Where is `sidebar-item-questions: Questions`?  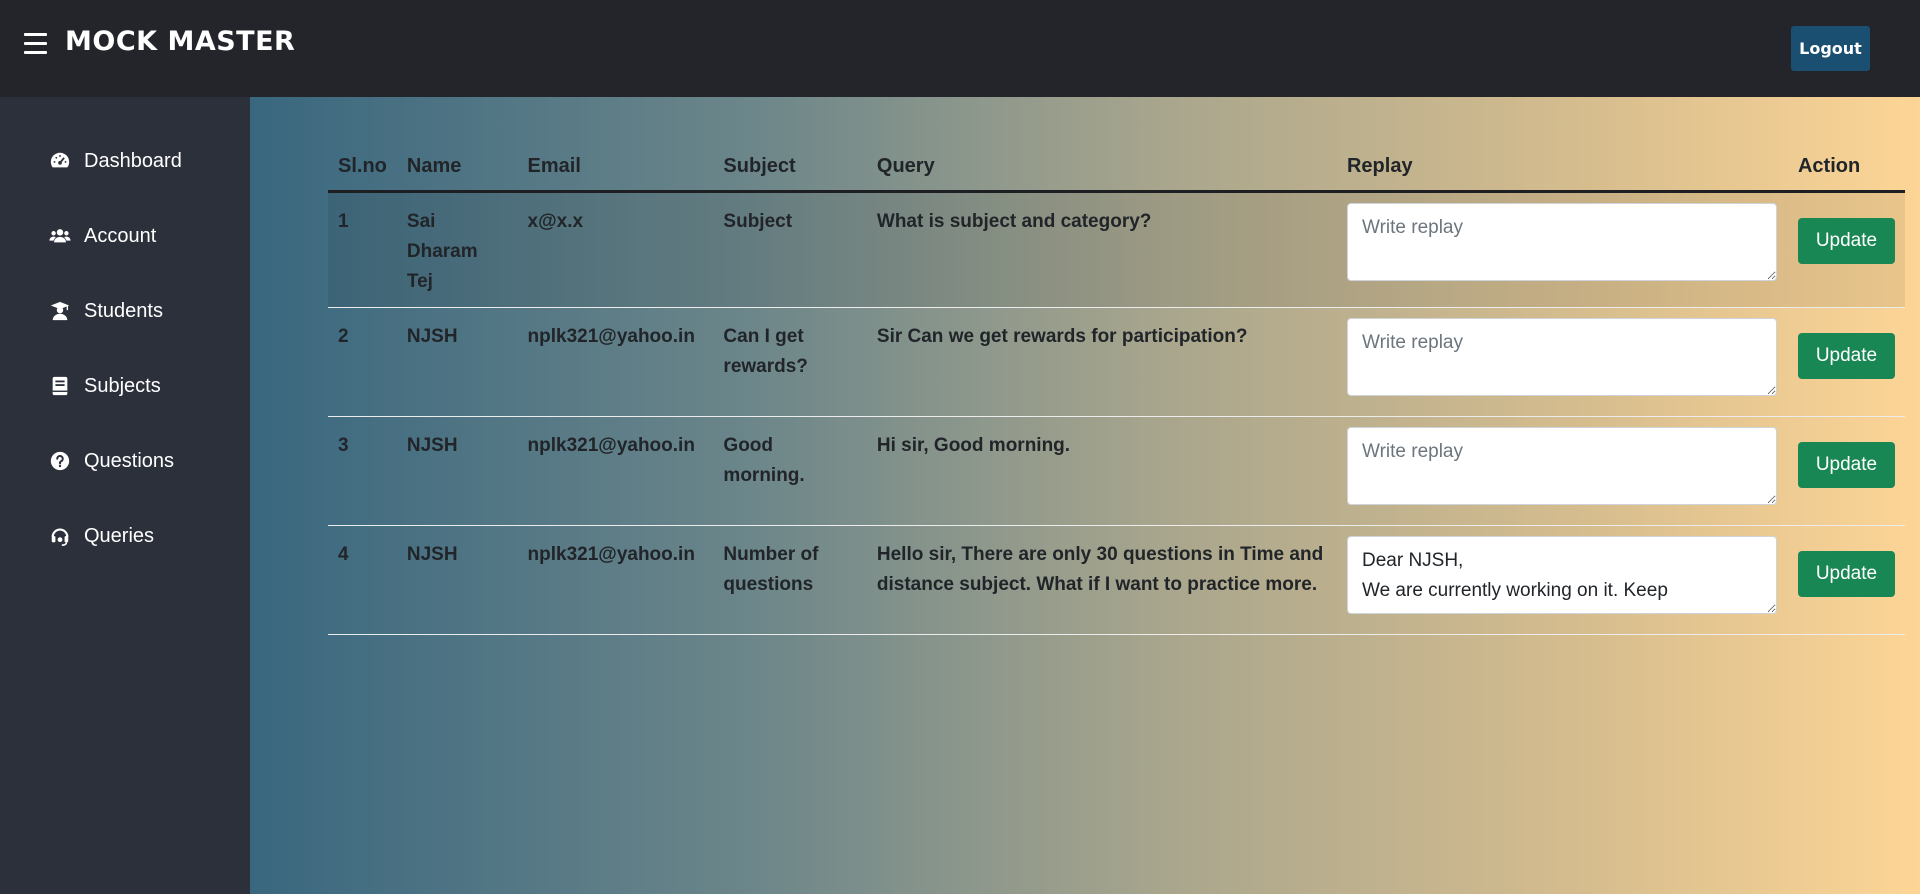
sidebar-item-questions: Questions is located at coordinates (111, 461).